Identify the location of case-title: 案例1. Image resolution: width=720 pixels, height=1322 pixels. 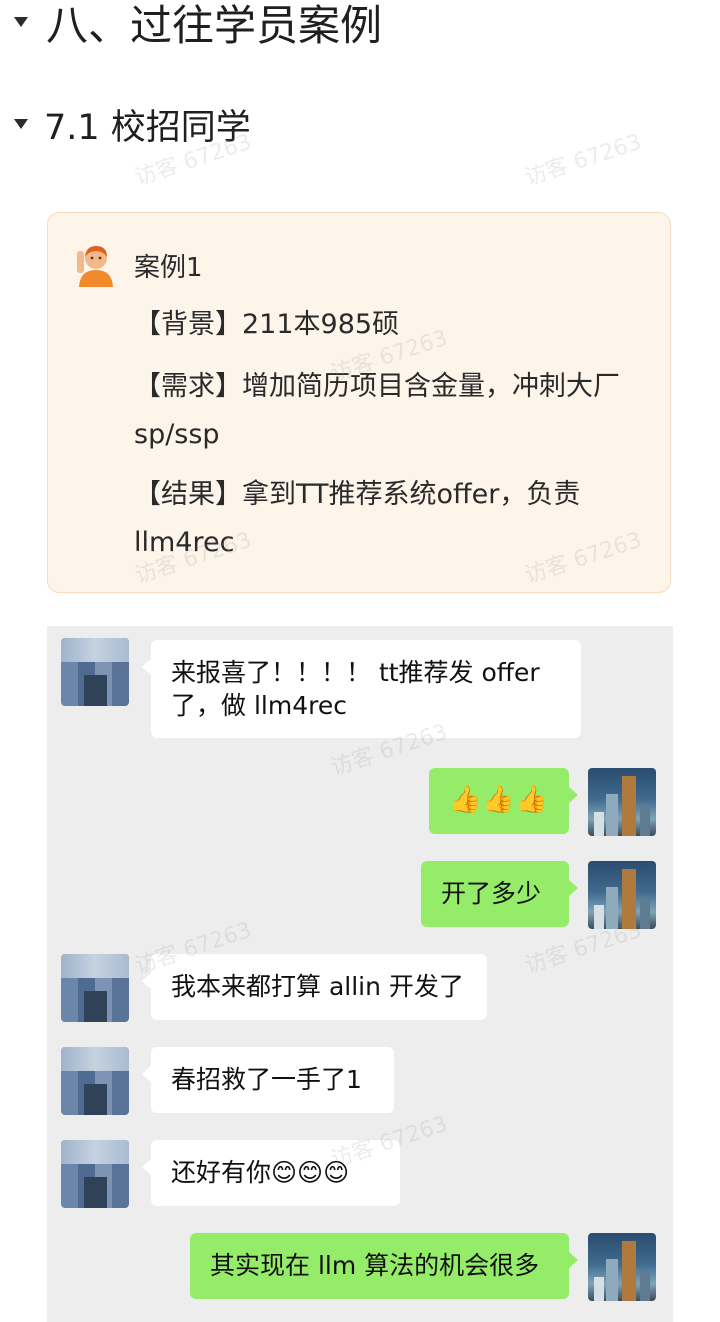
(168, 268).